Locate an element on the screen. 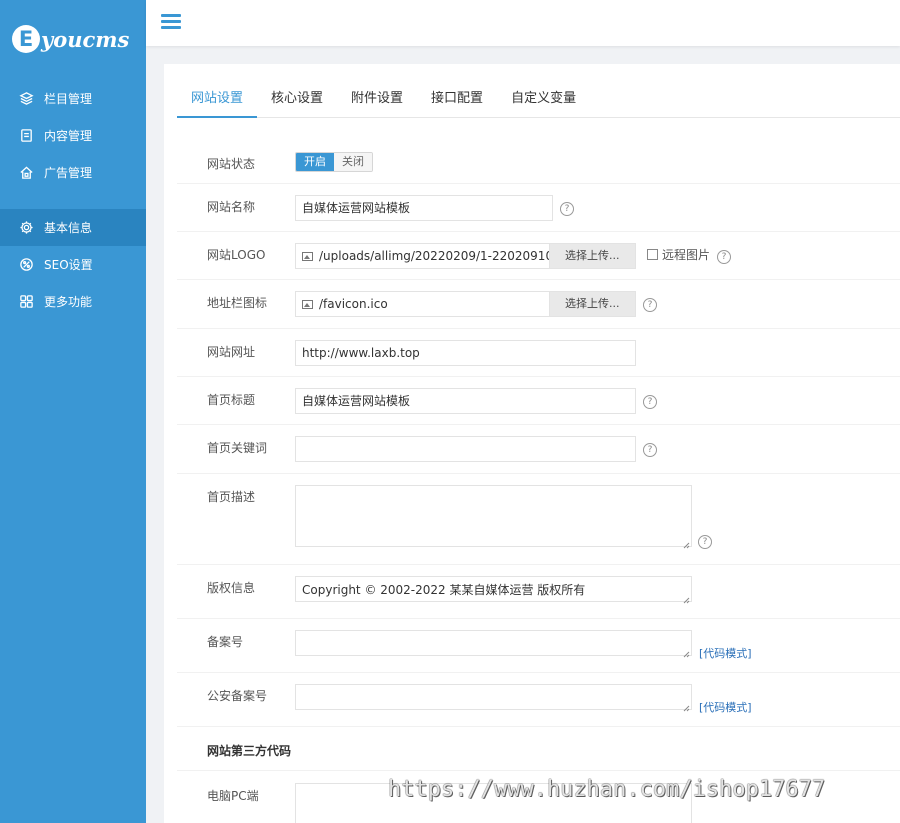 This screenshot has height=823, width=900. document-icon is located at coordinates (26, 136).